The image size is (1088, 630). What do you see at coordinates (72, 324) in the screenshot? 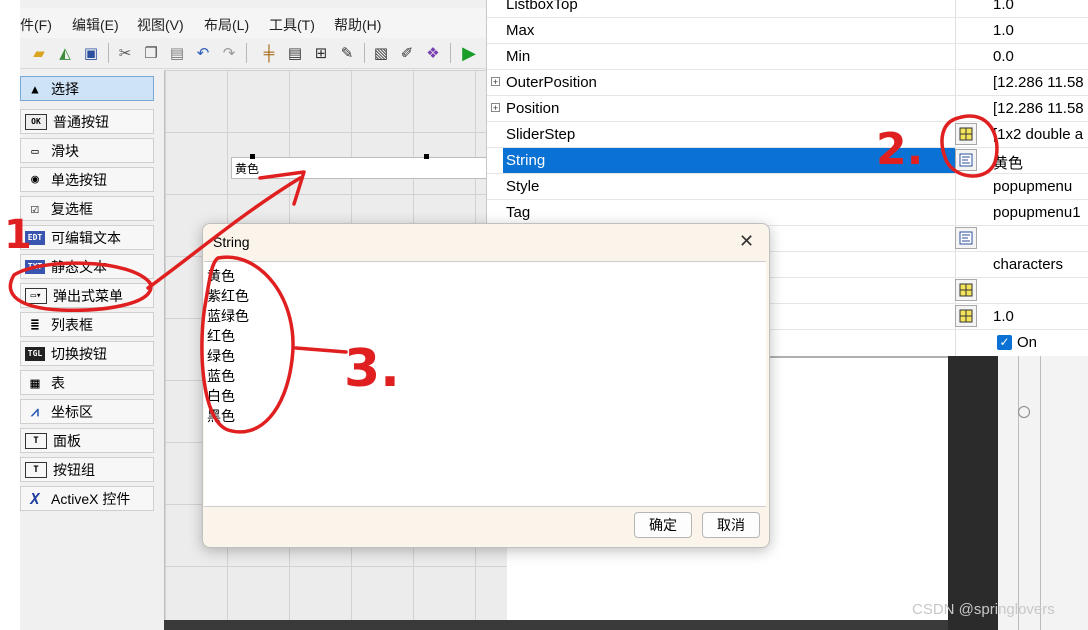
I see `palette-label: 列表框` at bounding box center [72, 324].